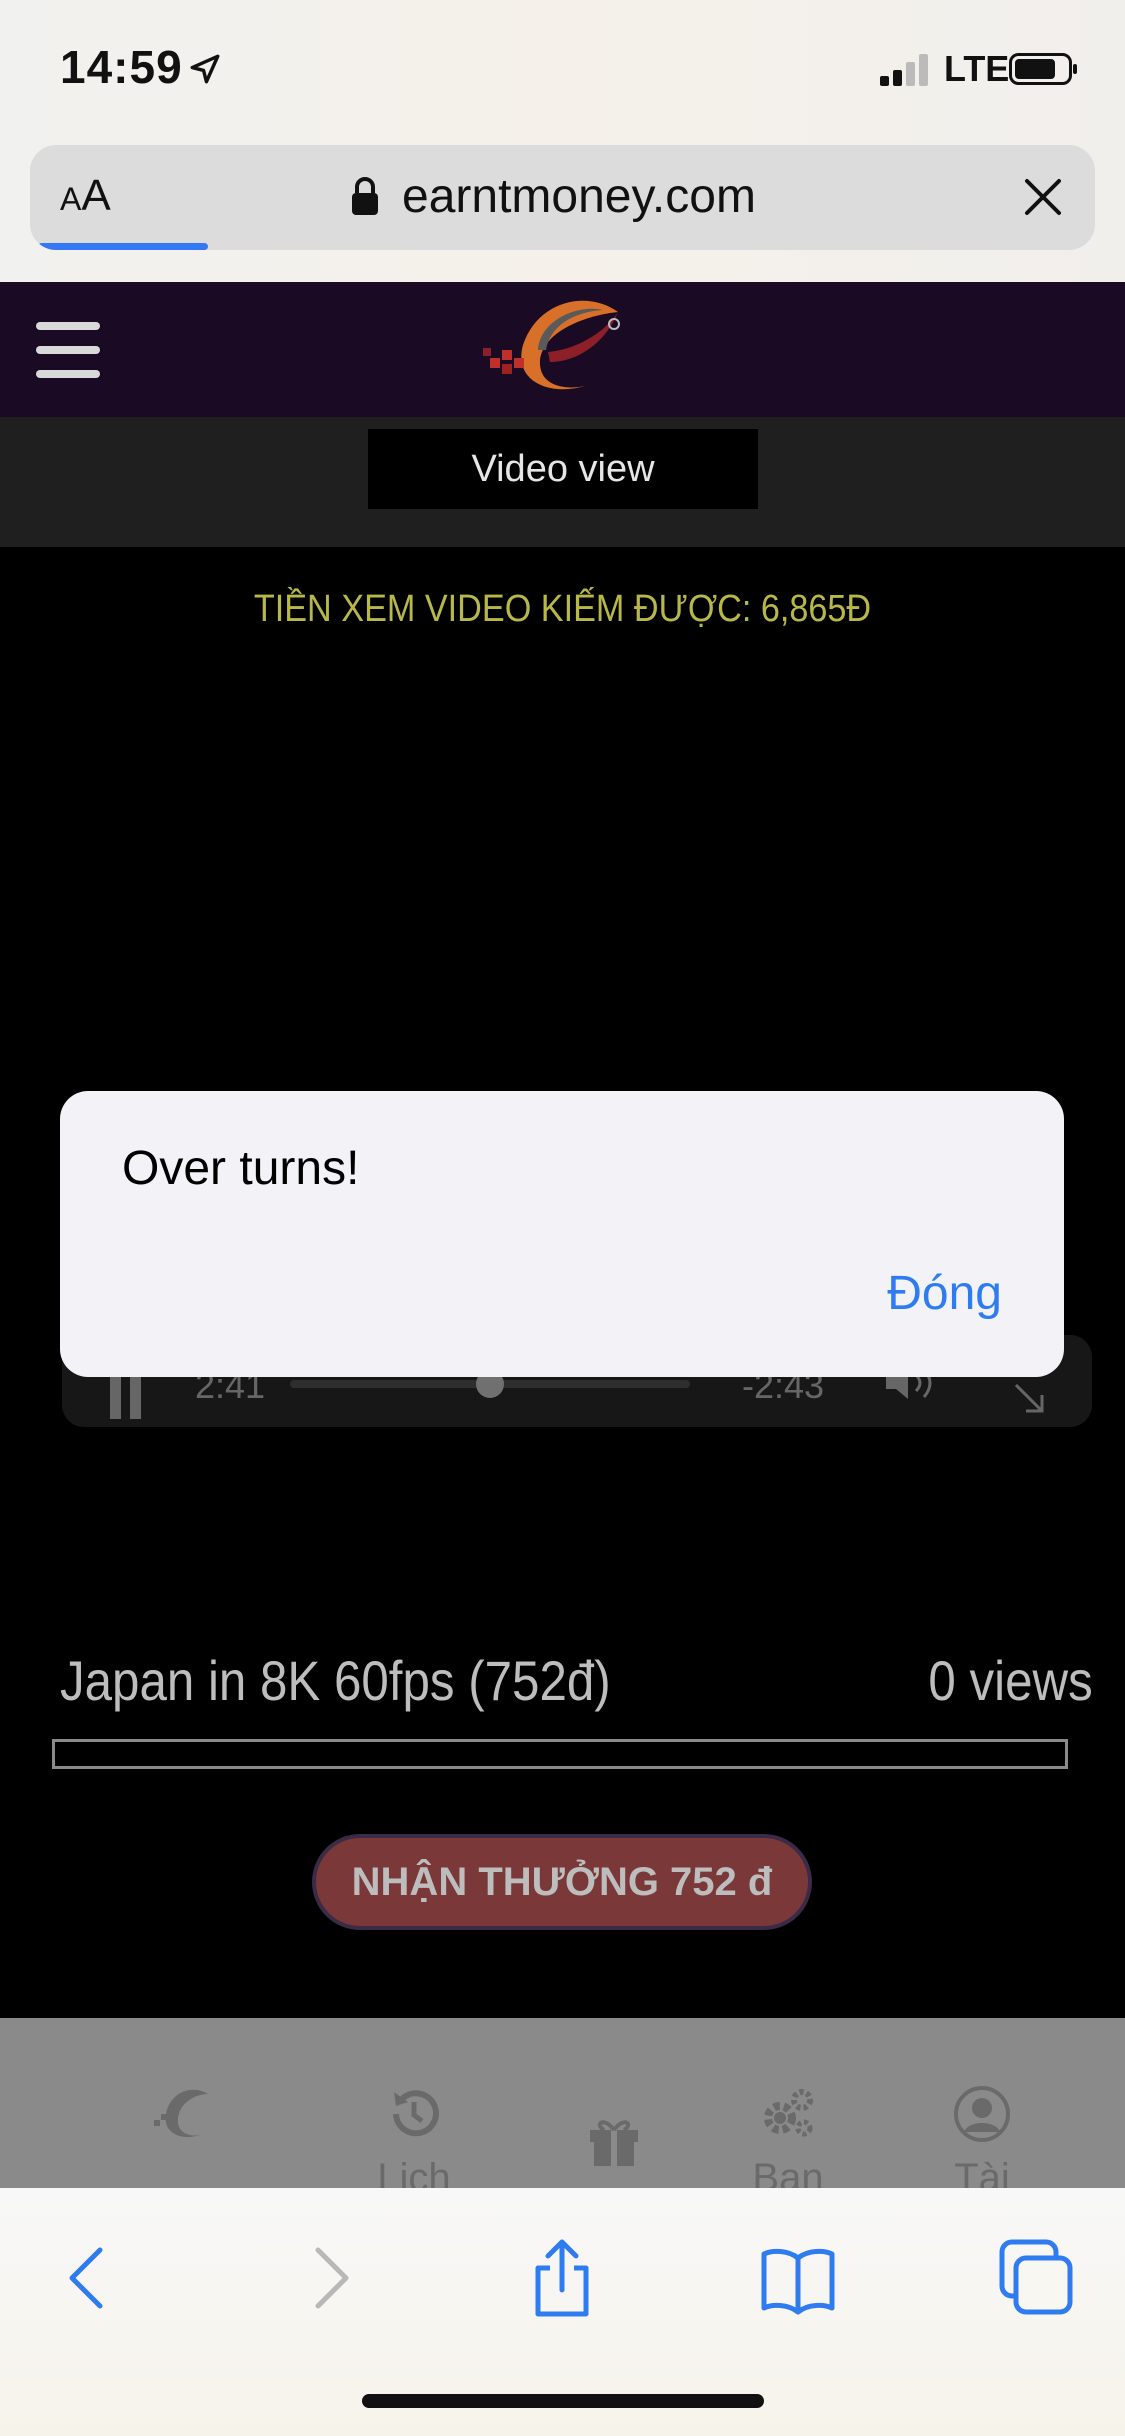  I want to click on bookmarks-icon, so click(798, 2278).